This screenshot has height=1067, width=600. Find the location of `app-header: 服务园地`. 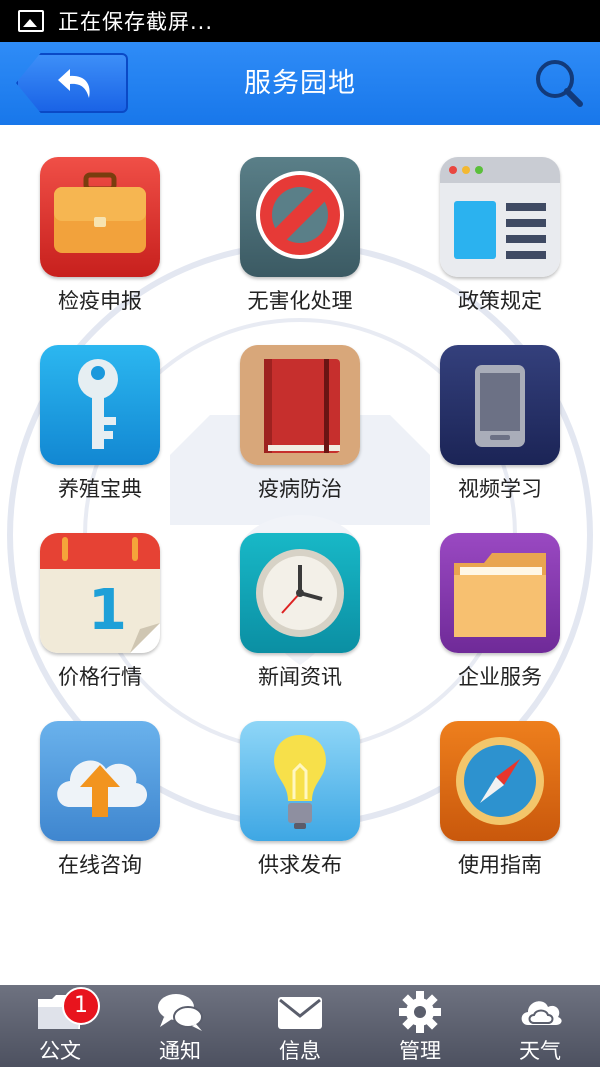

app-header: 服务园地 is located at coordinates (300, 83).